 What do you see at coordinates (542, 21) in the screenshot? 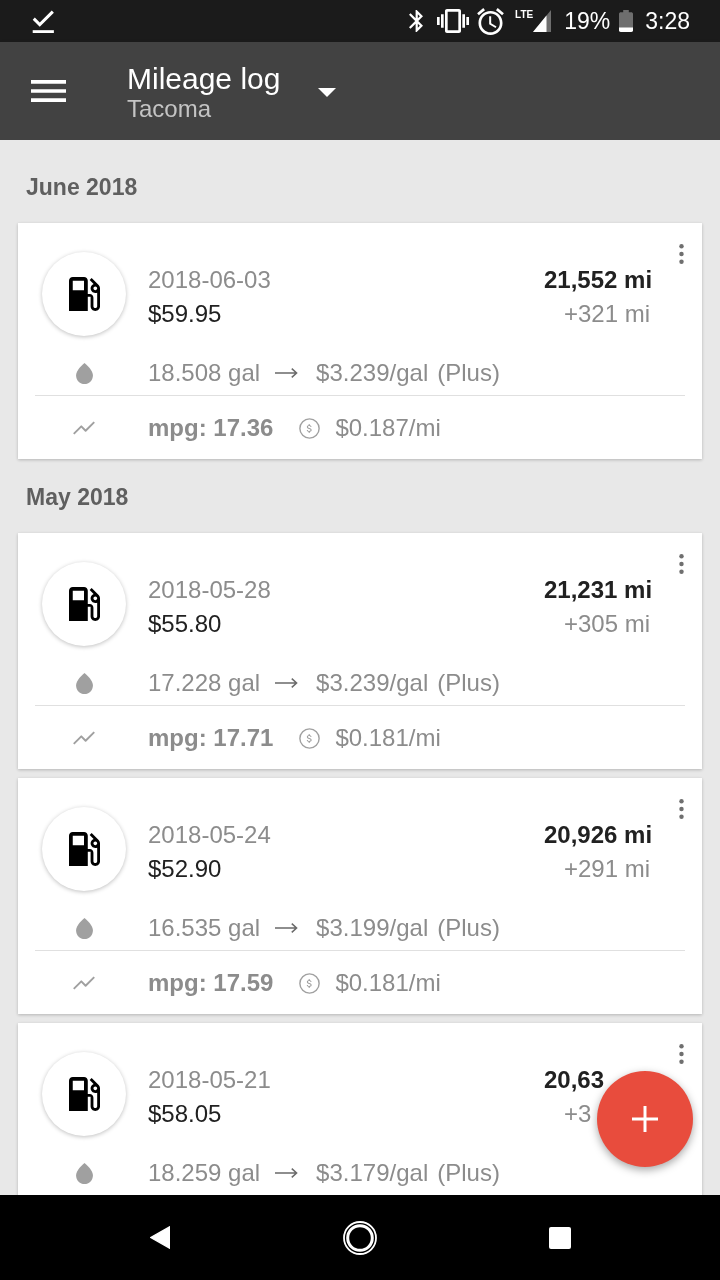
I see `signal-icon` at bounding box center [542, 21].